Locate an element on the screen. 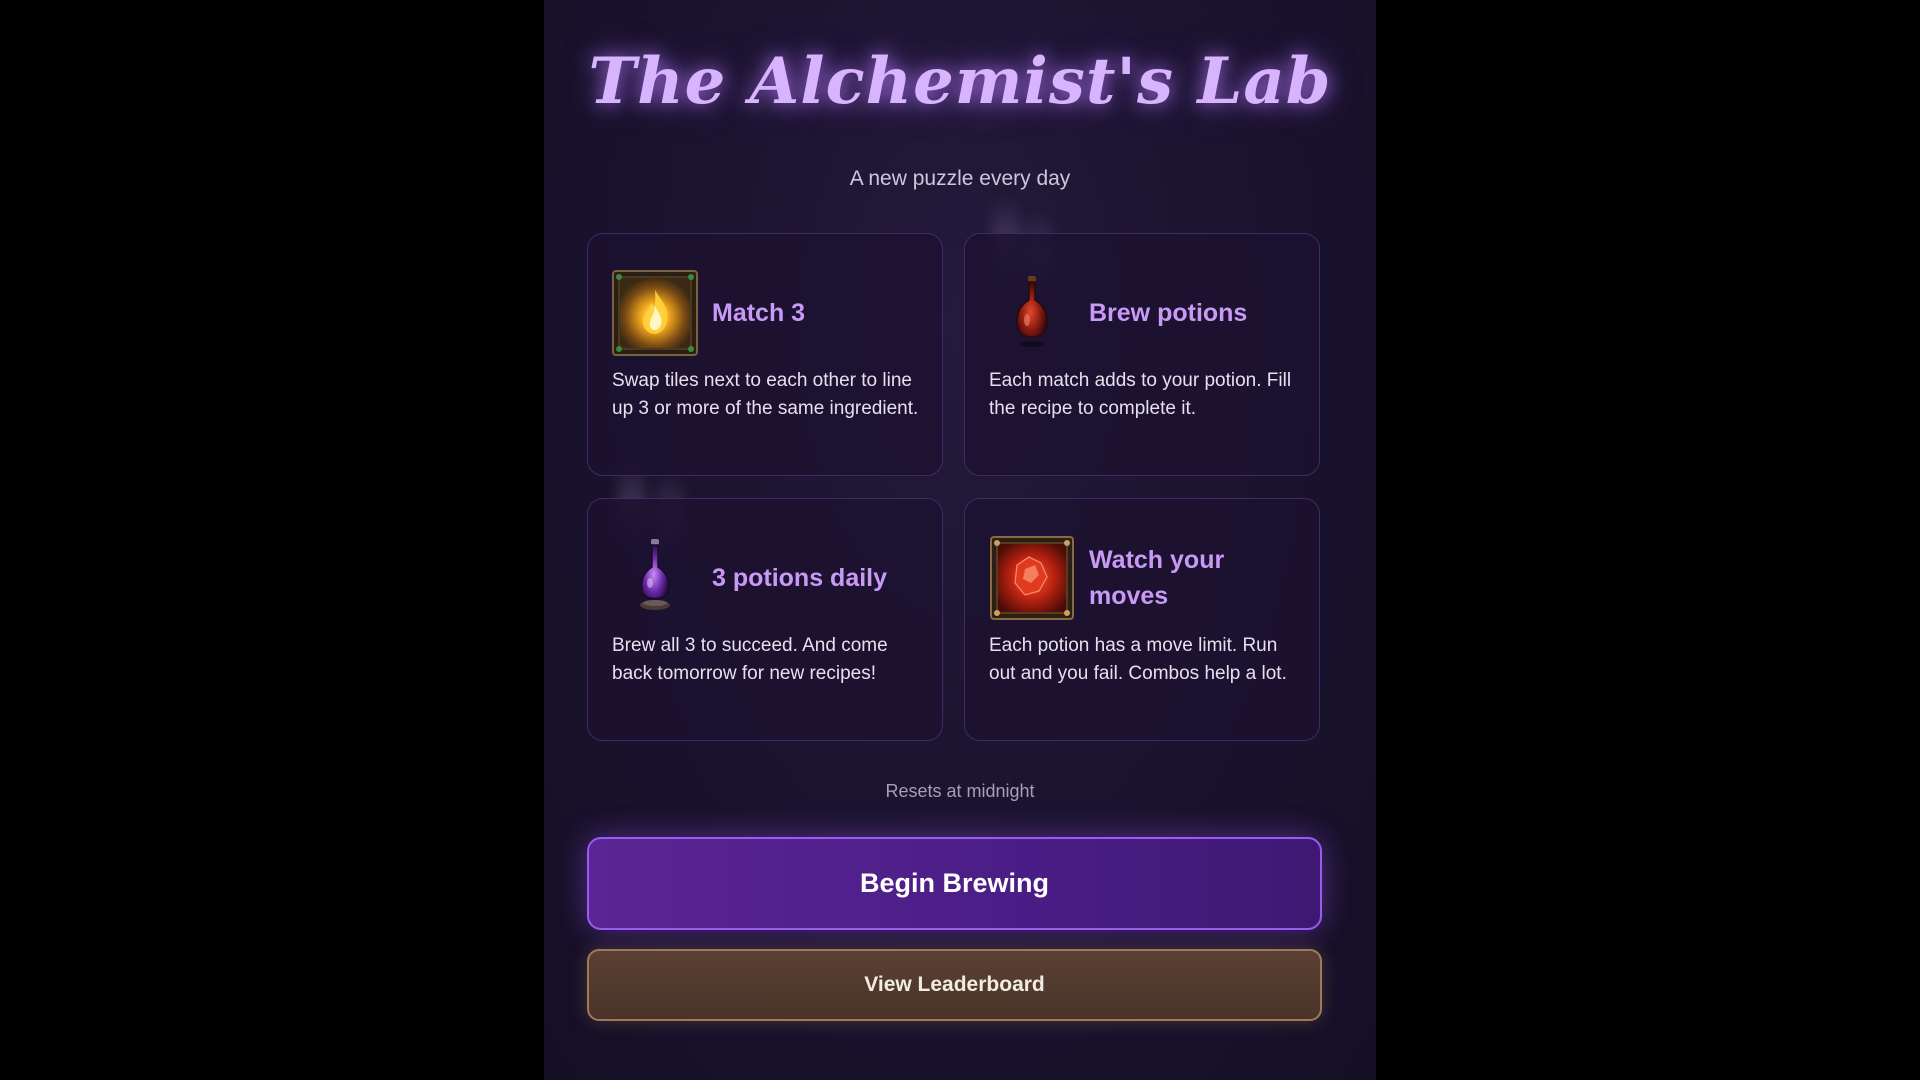  game-title: The Alchemist's Lab is located at coordinates (960, 81).